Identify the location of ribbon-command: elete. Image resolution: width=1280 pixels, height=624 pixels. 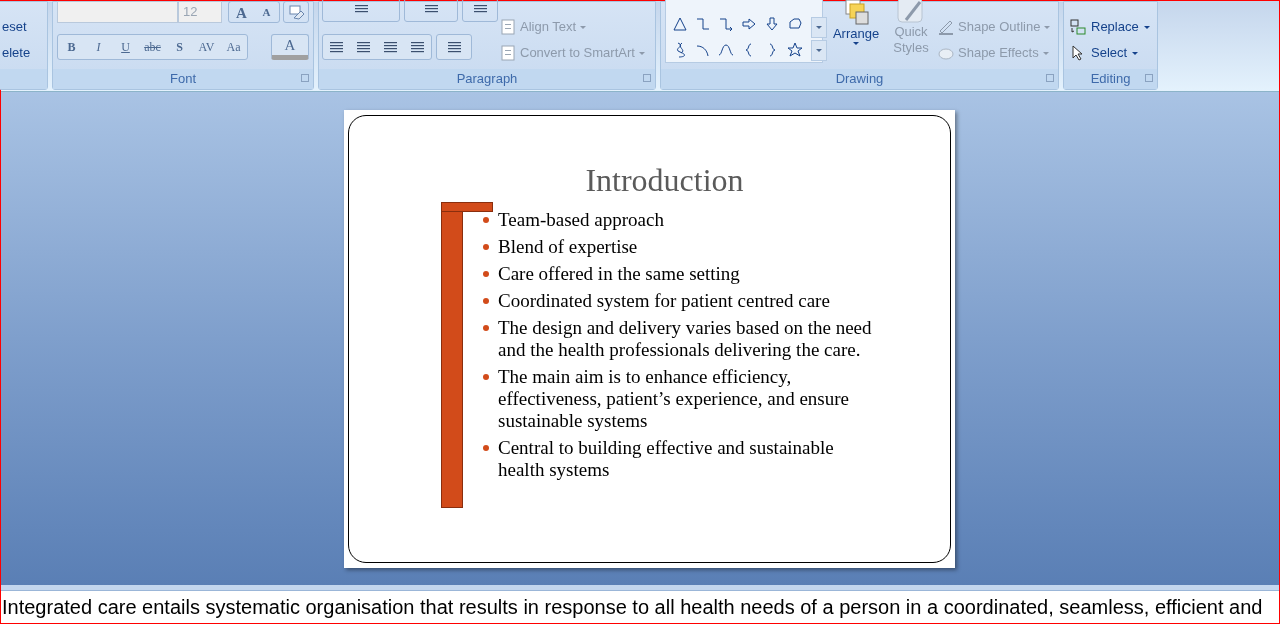
(16, 53).